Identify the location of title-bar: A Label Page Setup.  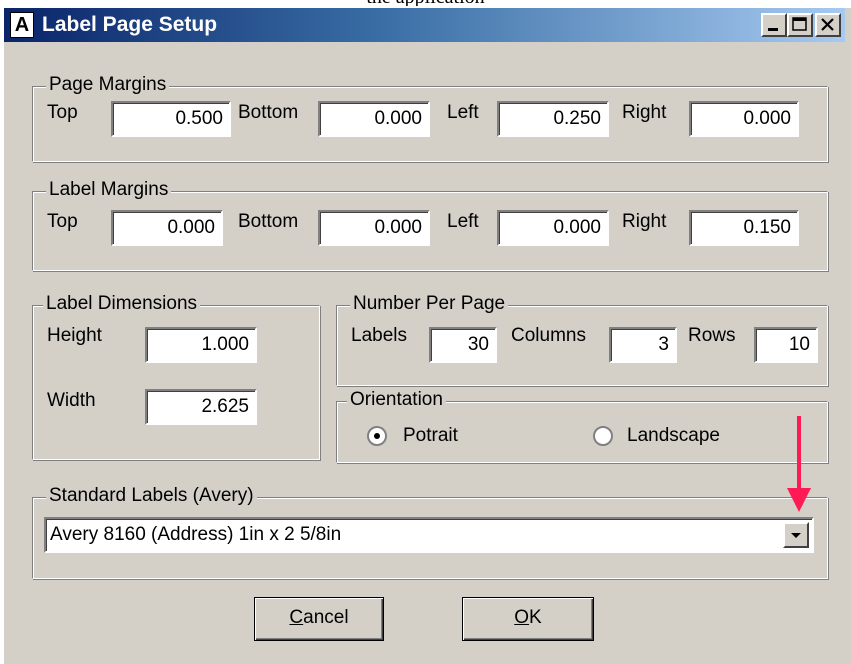
(424, 25).